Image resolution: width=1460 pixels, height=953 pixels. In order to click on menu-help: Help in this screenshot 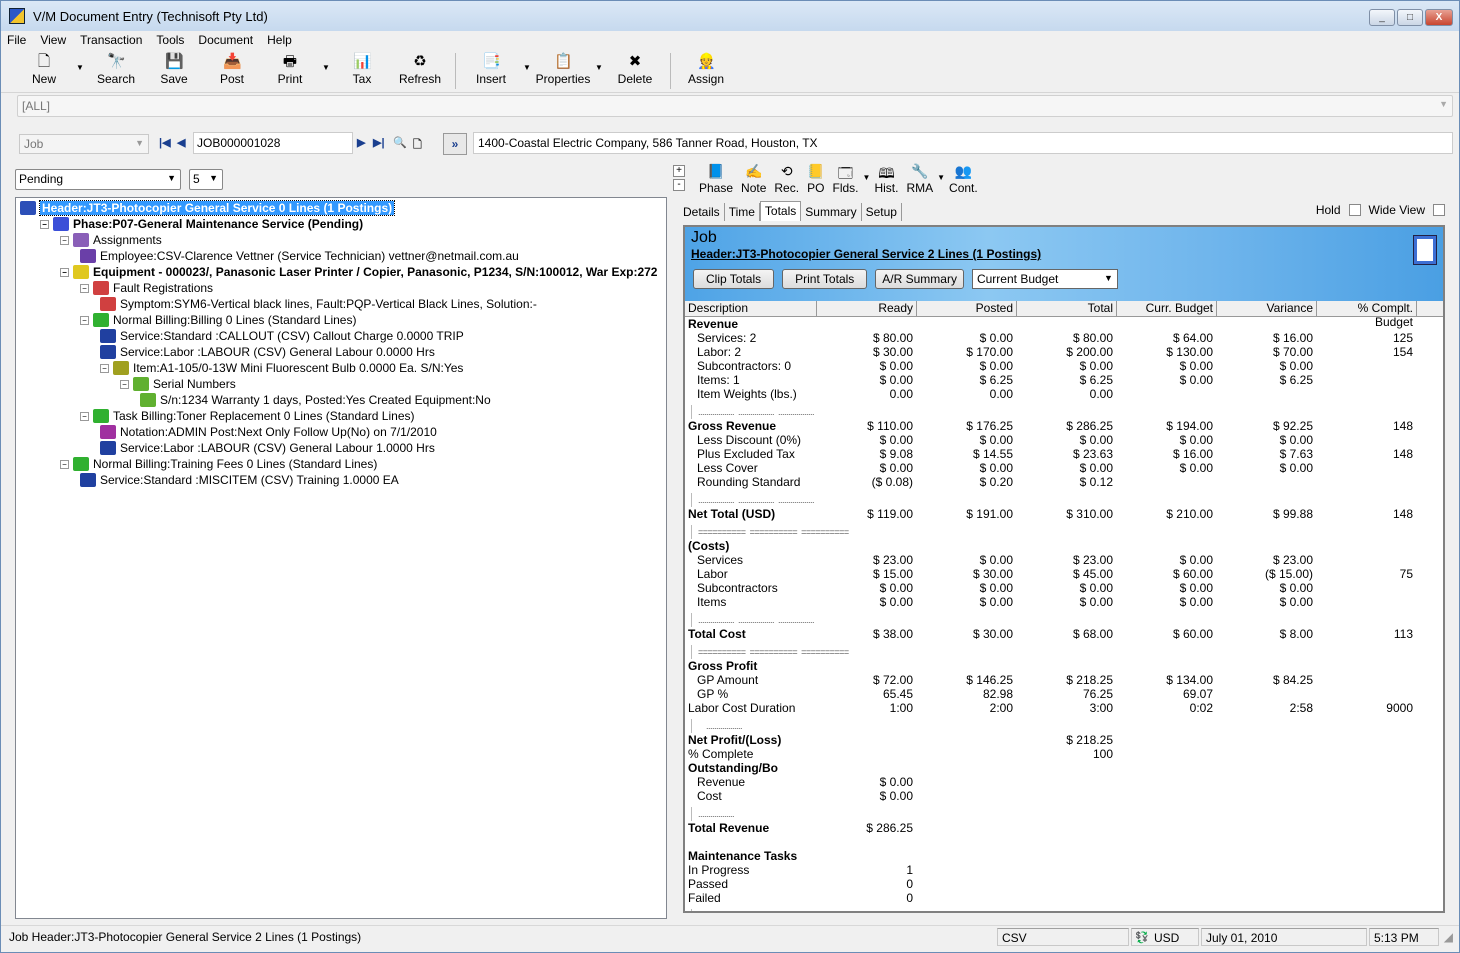, I will do `click(279, 40)`.